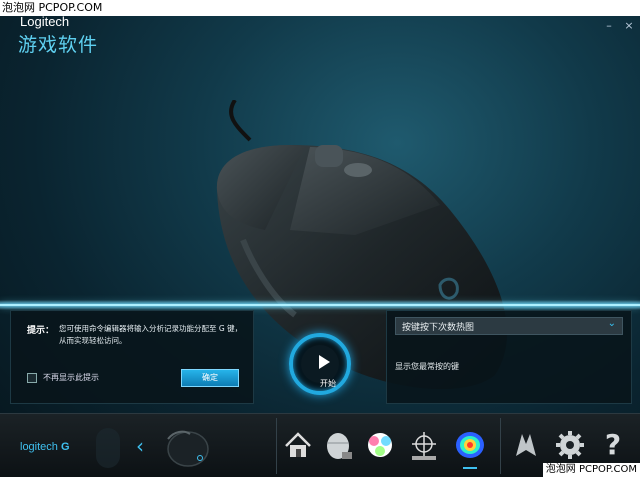  I want to click on lighting-icon, so click(380, 445).